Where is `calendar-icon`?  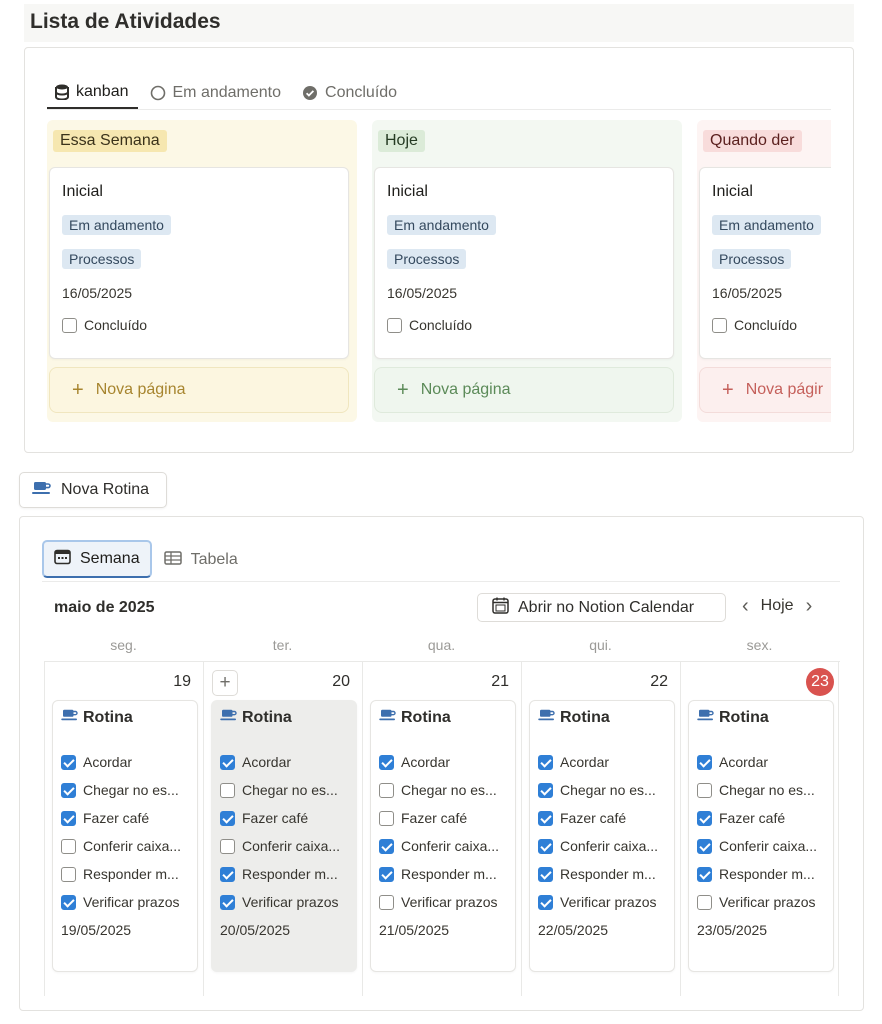
calendar-icon is located at coordinates (62, 559).